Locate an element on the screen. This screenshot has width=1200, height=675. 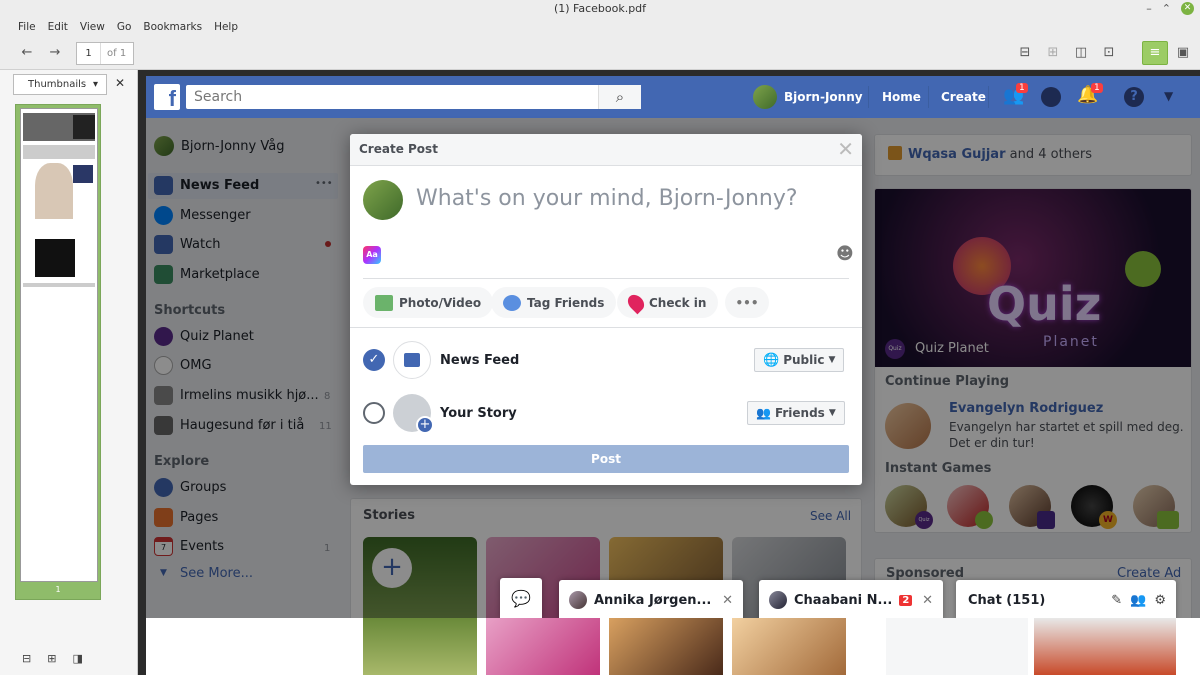
window-titlebar: (1) Facebook.pdf is located at coordinates (600, 9).